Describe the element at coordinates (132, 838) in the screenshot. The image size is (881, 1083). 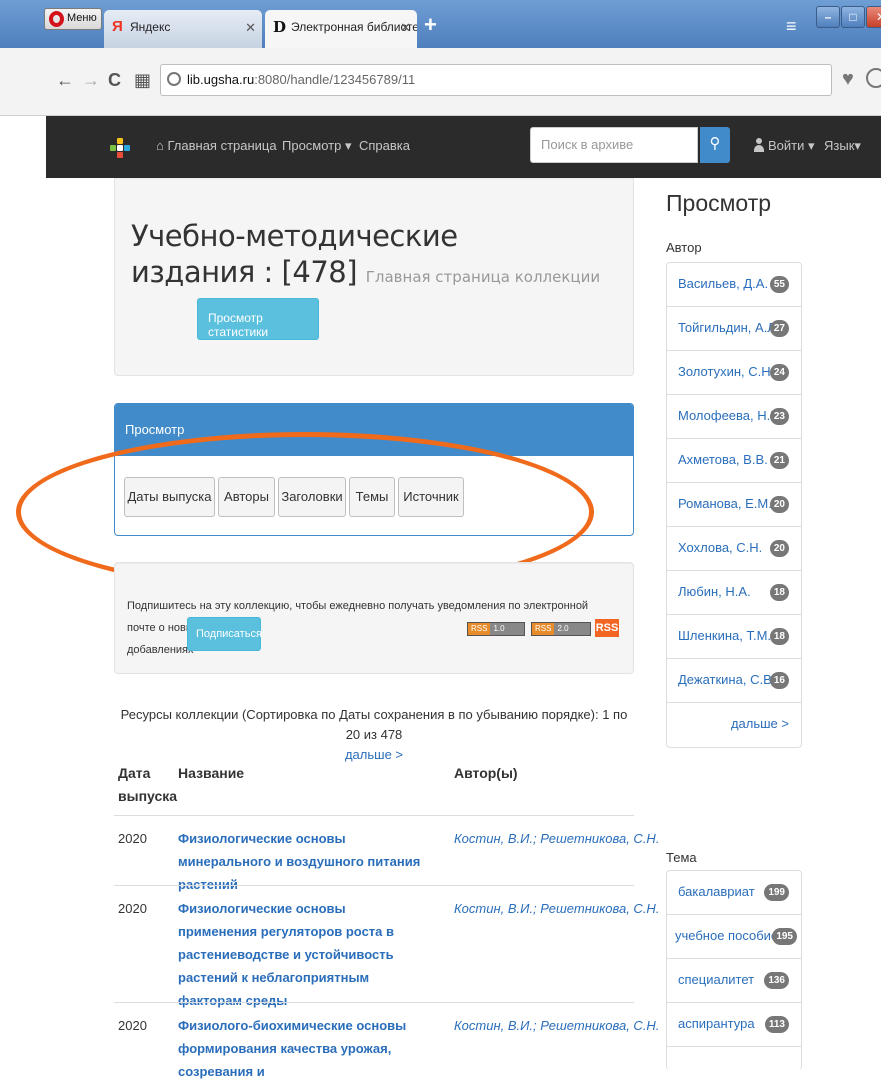
I see `row-1-year: 2020` at that location.